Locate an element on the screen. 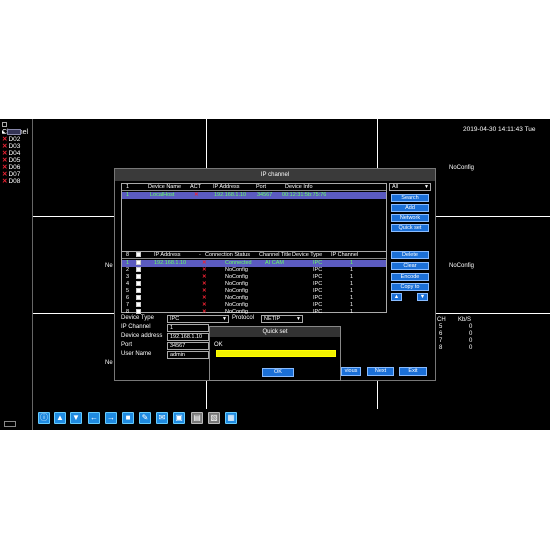 The height and width of the screenshot is (550, 550). cell-index: 1 is located at coordinates (128, 195).